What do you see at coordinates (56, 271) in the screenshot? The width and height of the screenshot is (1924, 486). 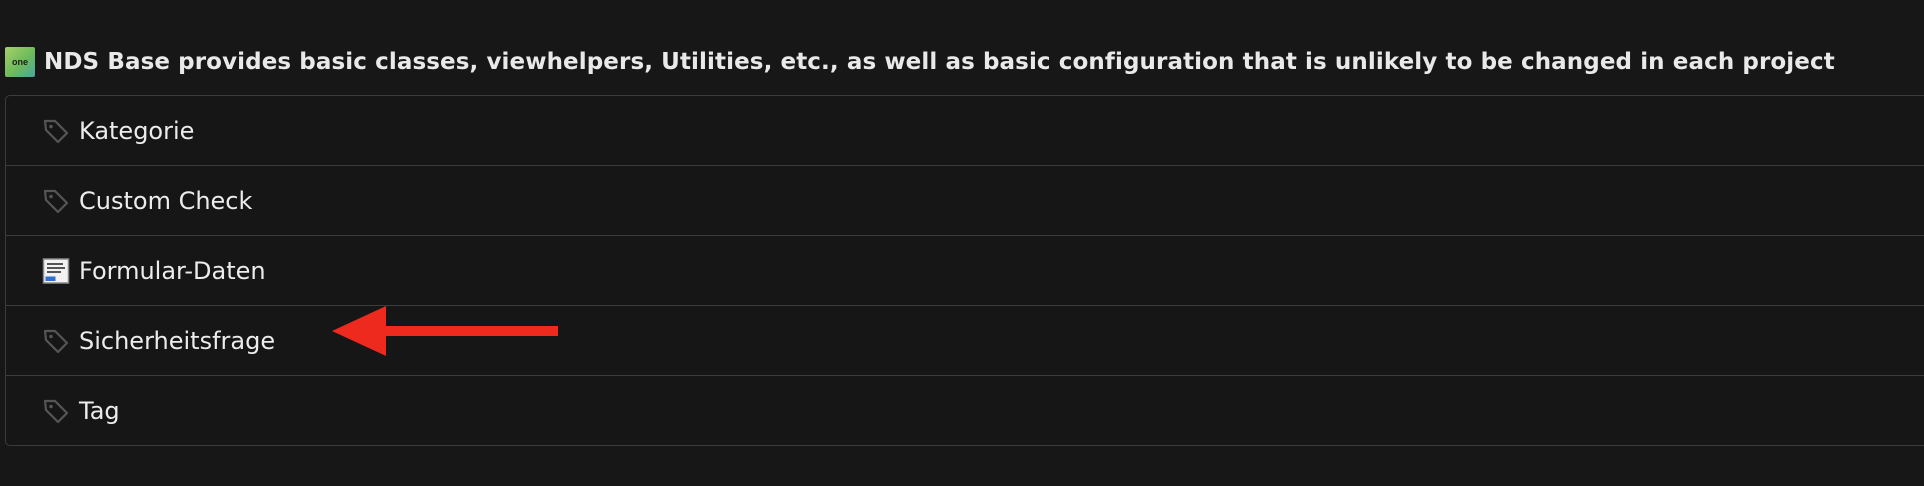 I see `form-data-icon` at bounding box center [56, 271].